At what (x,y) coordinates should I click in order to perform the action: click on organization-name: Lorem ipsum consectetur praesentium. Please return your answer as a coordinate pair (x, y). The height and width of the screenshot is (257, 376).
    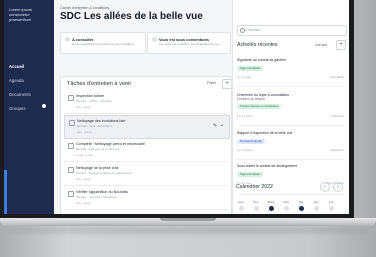
    Looking at the image, I should click on (21, 14).